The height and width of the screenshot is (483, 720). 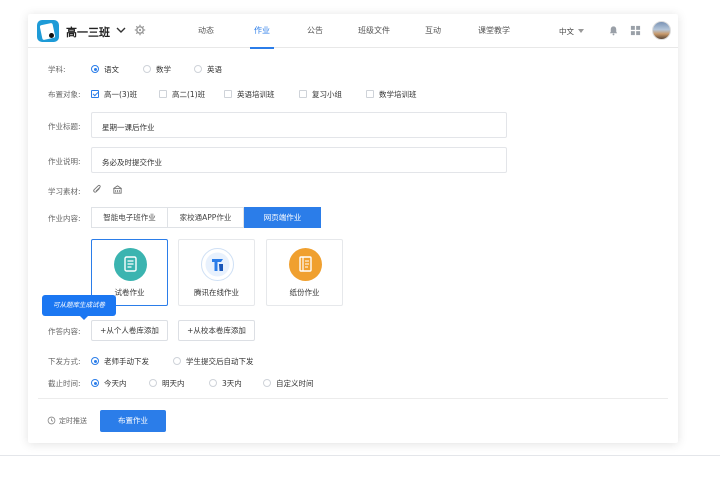 I want to click on tile-tencent: 腾讯在线作业, so click(x=216, y=272).